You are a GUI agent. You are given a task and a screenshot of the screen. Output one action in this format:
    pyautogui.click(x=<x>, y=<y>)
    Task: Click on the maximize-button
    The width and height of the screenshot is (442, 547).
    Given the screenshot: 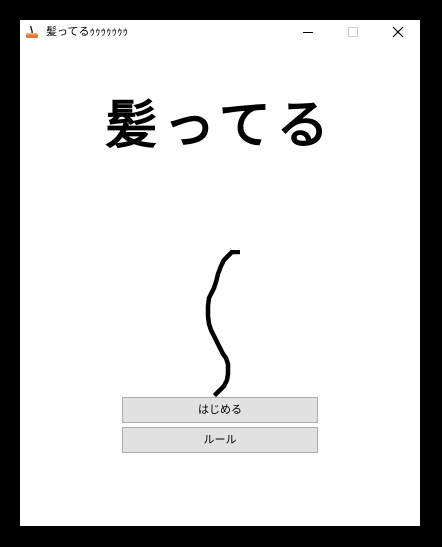 What is the action you would take?
    pyautogui.click(x=352, y=32)
    